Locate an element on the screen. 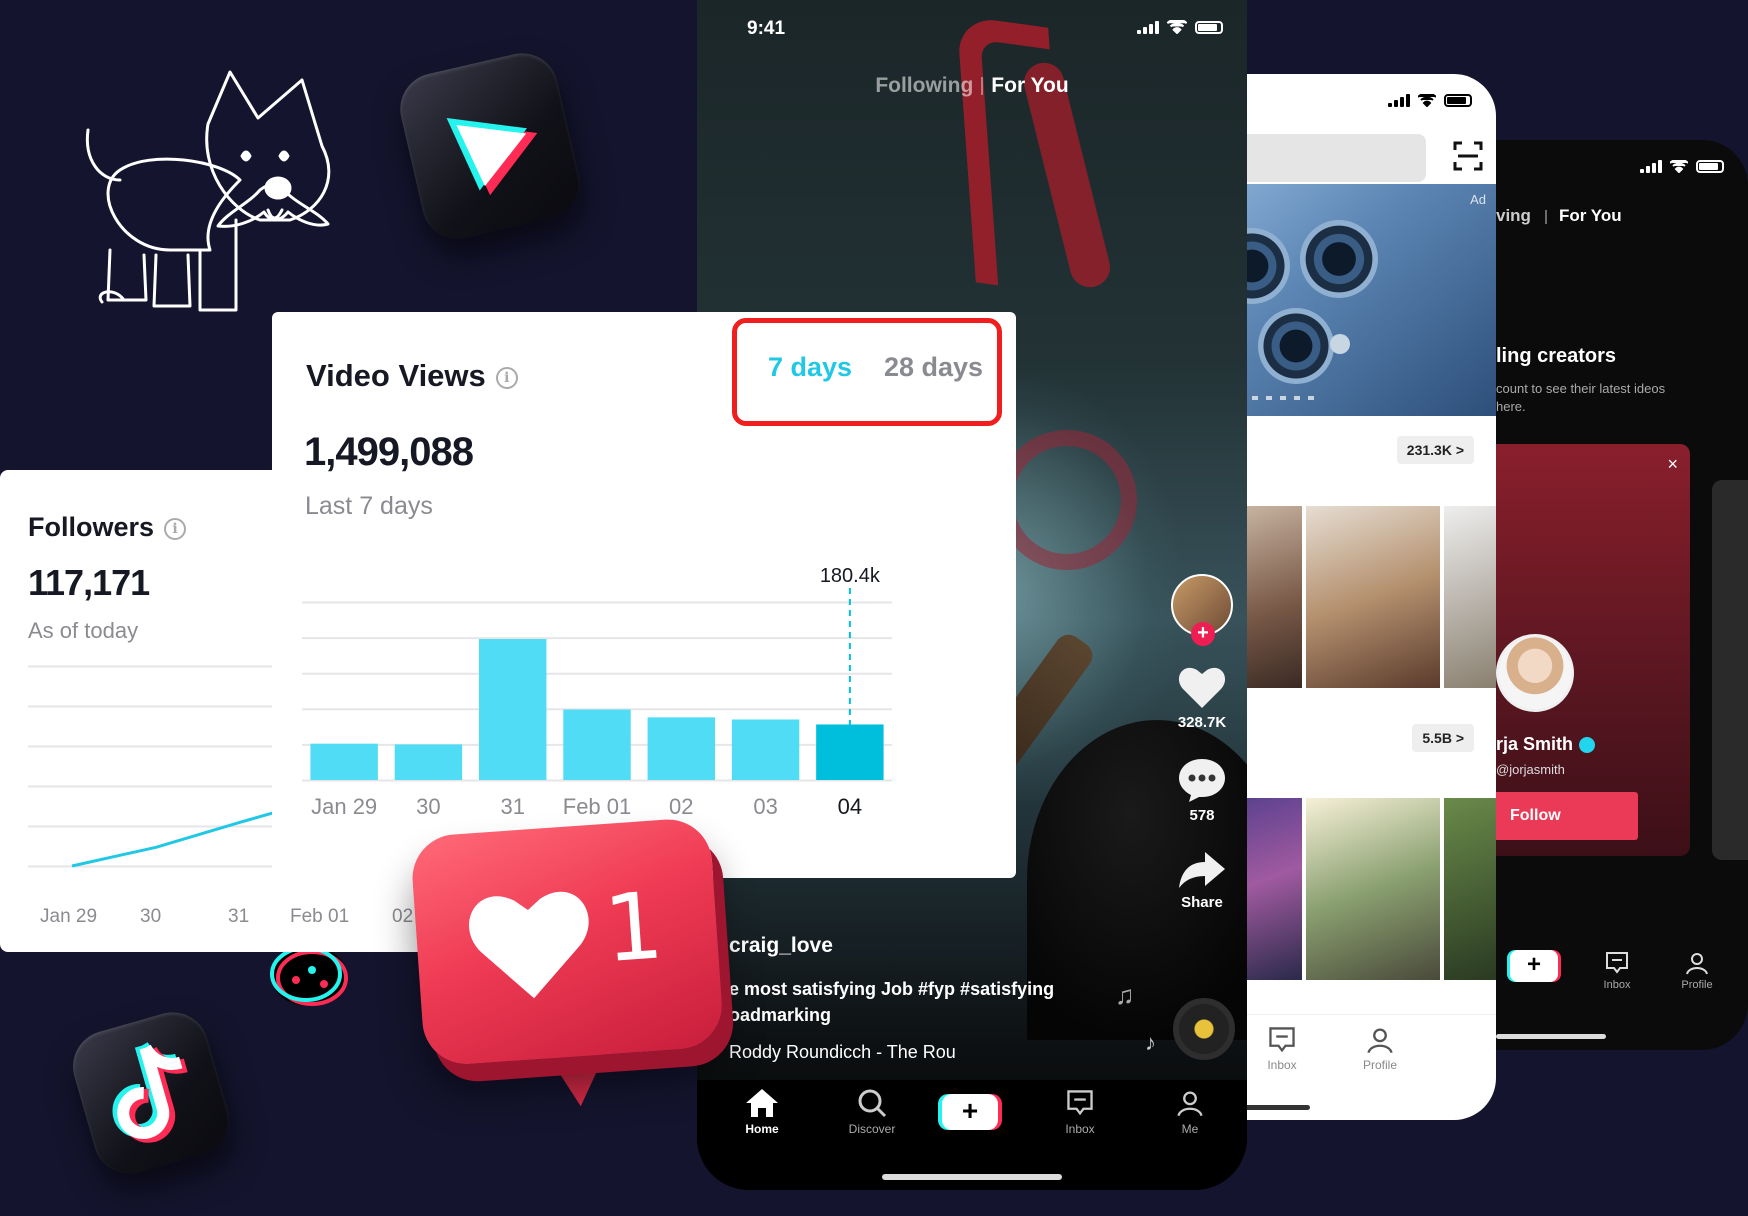  feed-tabs: Following For You is located at coordinates (972, 86).